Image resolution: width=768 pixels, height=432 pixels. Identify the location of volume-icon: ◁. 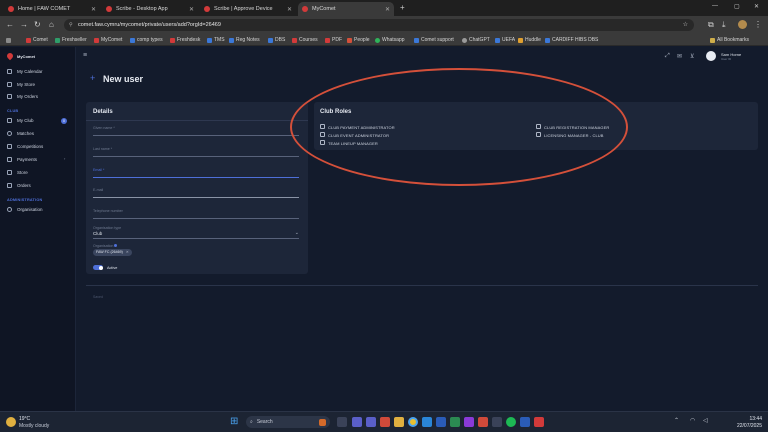
(705, 420).